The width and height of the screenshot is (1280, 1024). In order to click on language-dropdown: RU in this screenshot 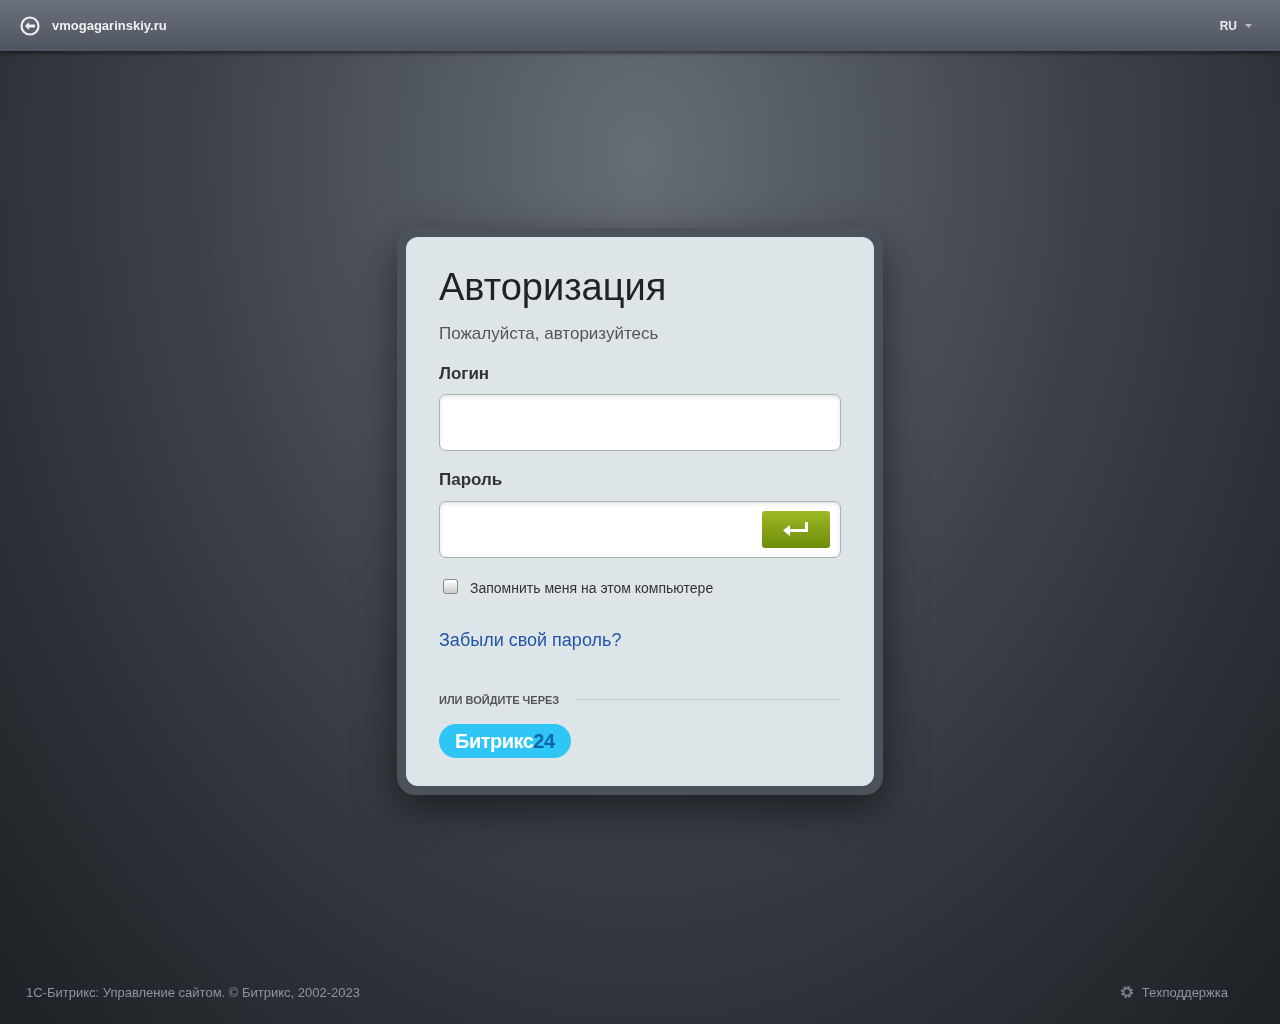, I will do `click(1235, 25)`.